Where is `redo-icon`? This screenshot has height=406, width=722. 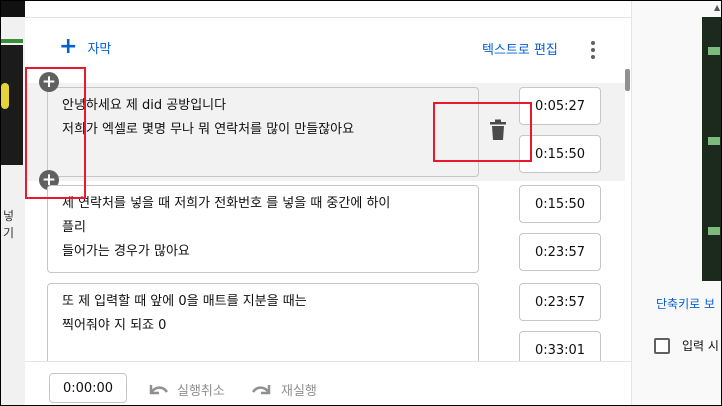
redo-icon is located at coordinates (261, 389).